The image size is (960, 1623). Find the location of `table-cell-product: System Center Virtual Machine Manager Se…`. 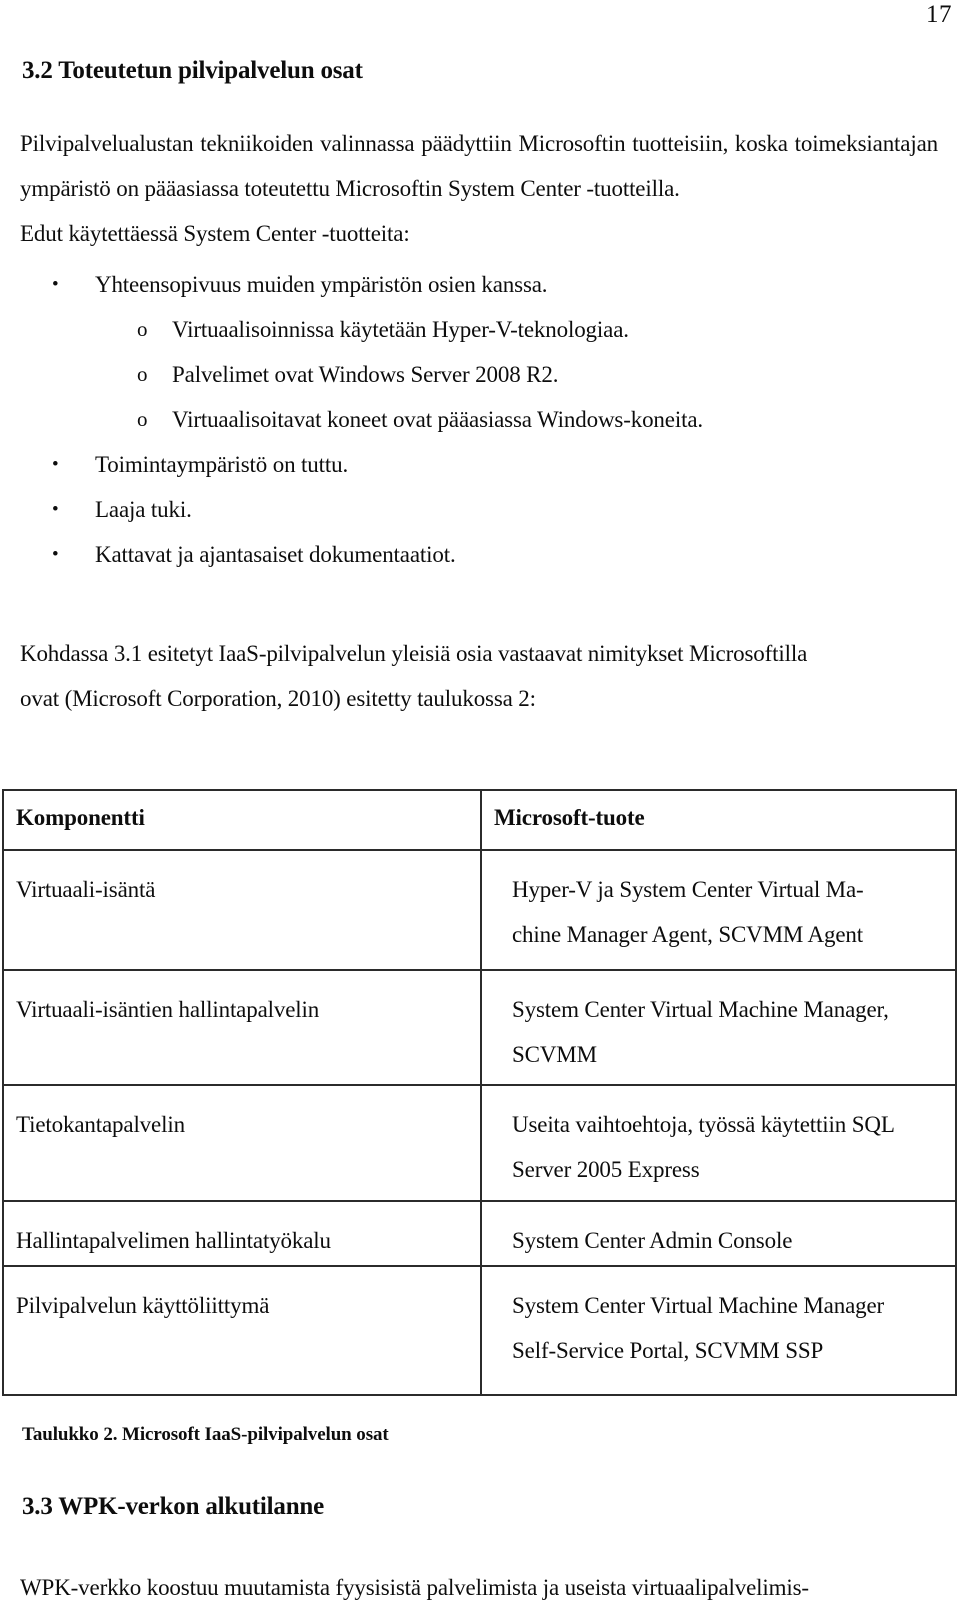

table-cell-product: System Center Virtual Machine Manager Se… is located at coordinates (718, 1330).